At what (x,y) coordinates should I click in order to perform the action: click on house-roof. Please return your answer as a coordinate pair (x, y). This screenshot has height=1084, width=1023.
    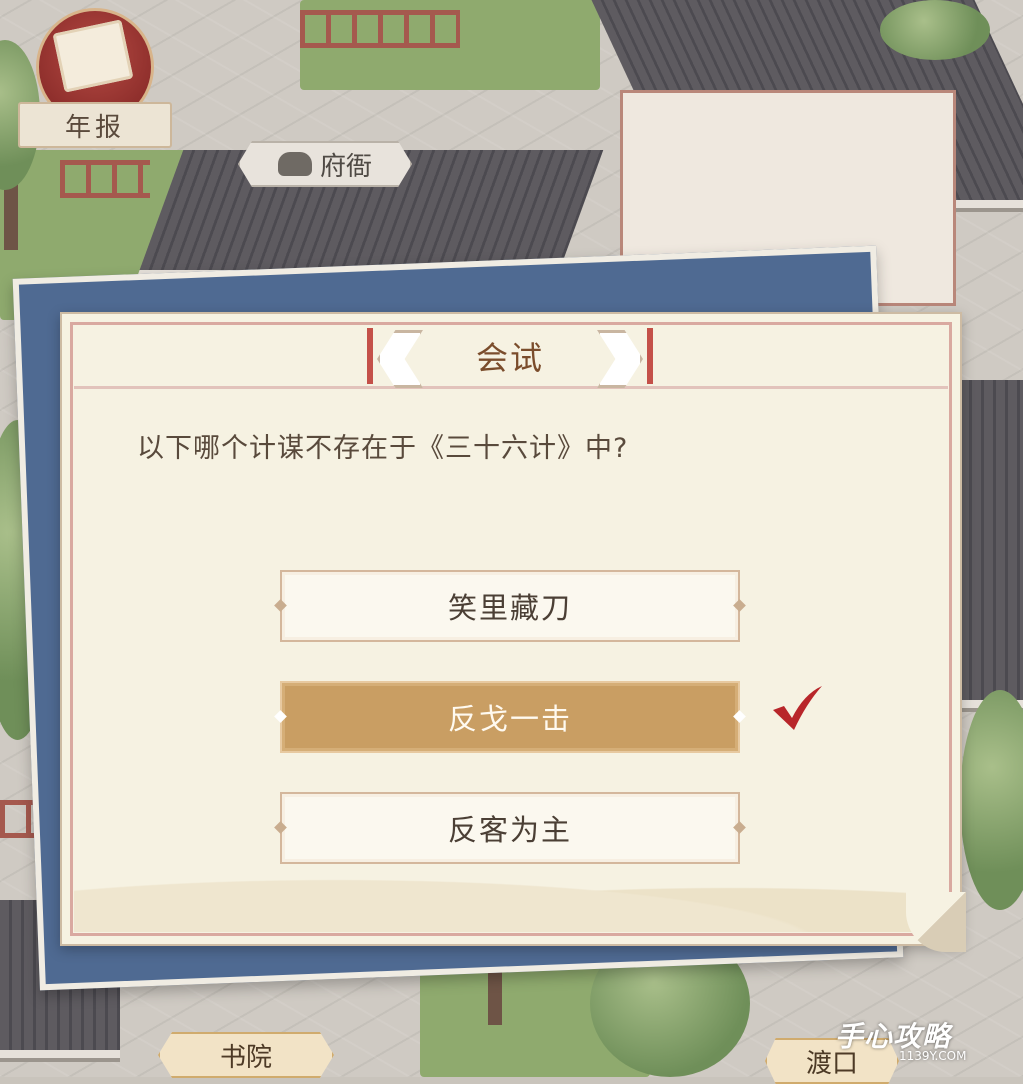
    Looking at the image, I should click on (991, 544).